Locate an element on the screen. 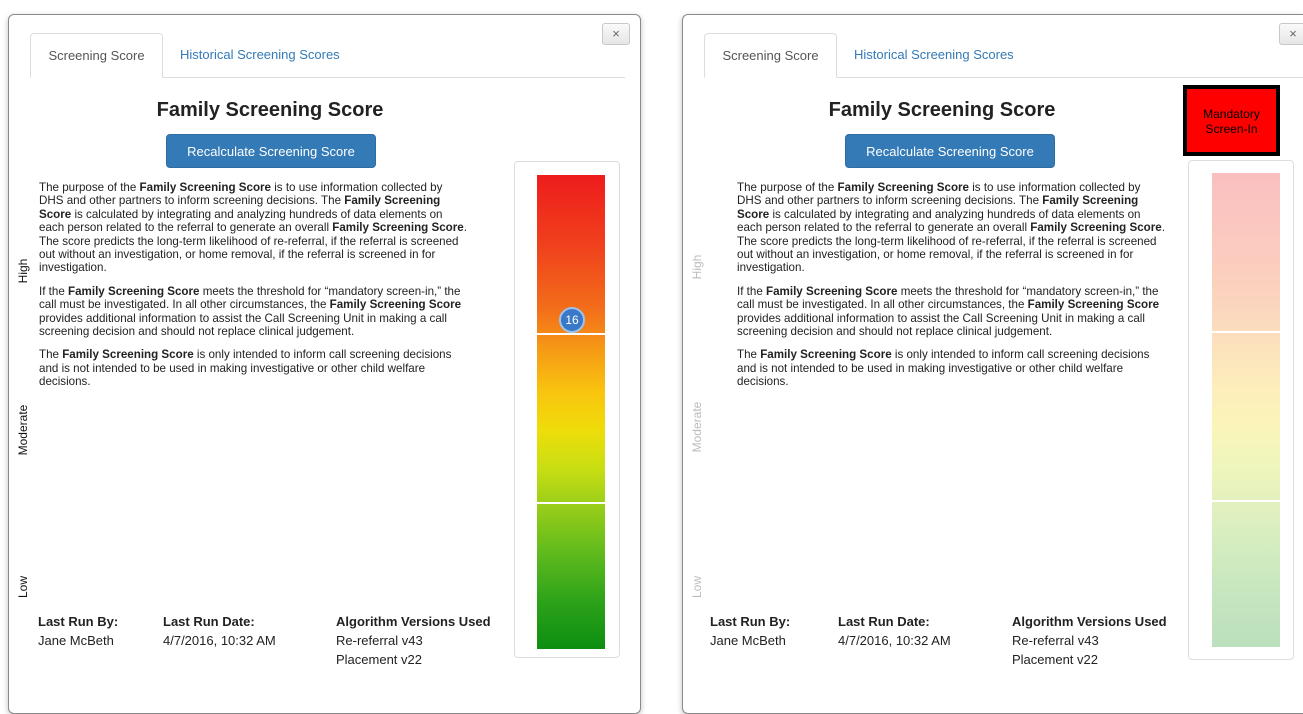 This screenshot has height=714, width=1303. mandatory-screen-in-badge: Mandatory Screen-In is located at coordinates (1231, 120).